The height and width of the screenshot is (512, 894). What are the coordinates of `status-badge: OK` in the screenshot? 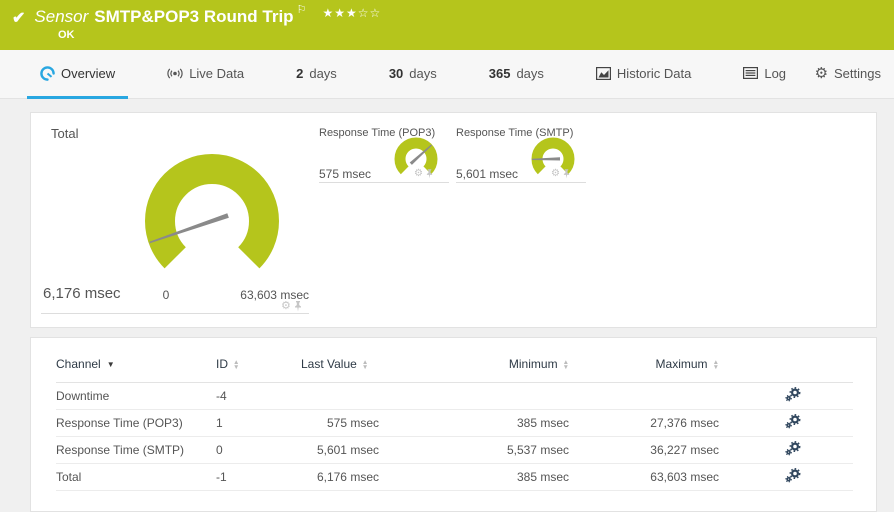 It's located at (66, 35).